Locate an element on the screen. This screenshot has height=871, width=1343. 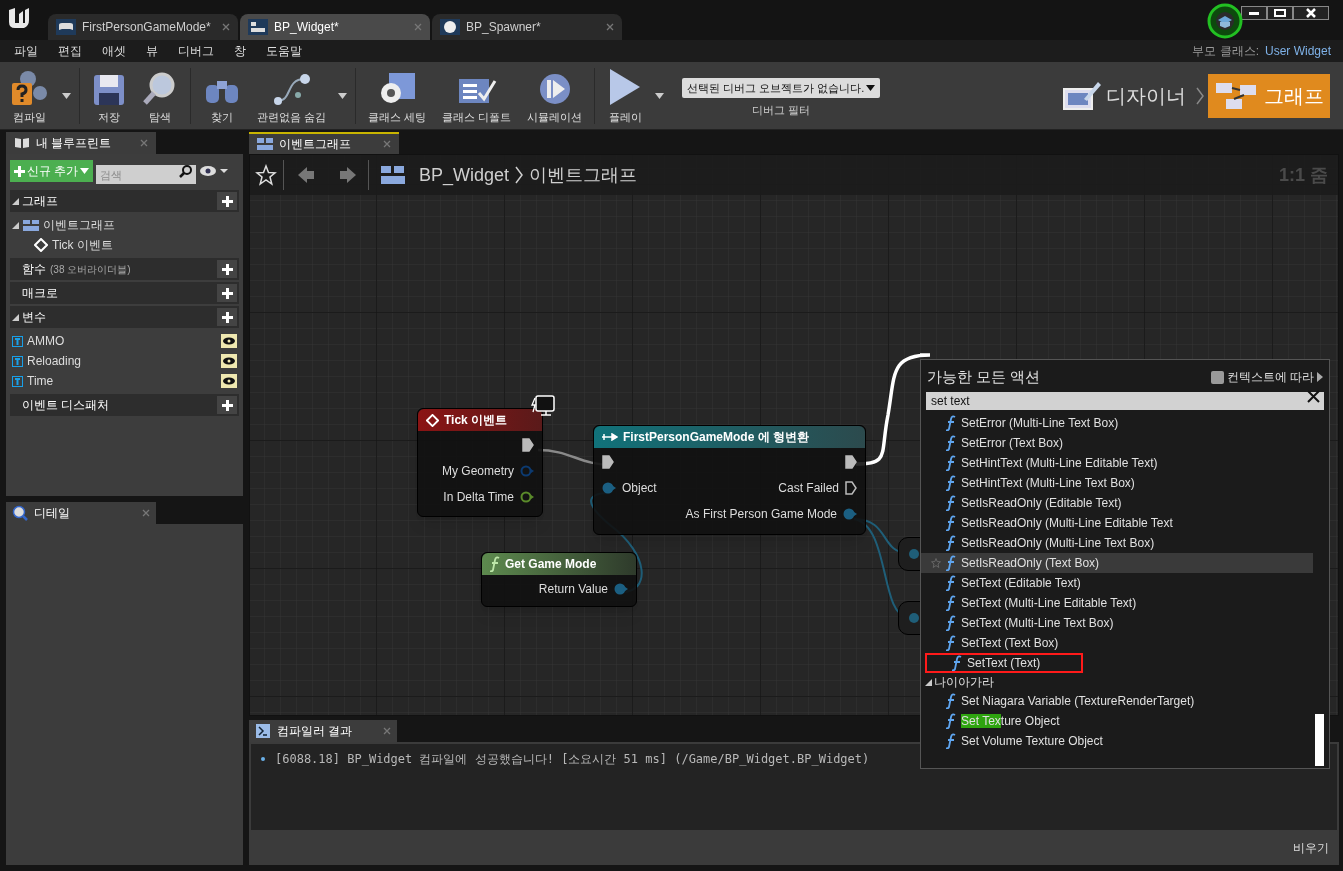
toolbar-button: 컴파일 is located at coordinates (29, 95).